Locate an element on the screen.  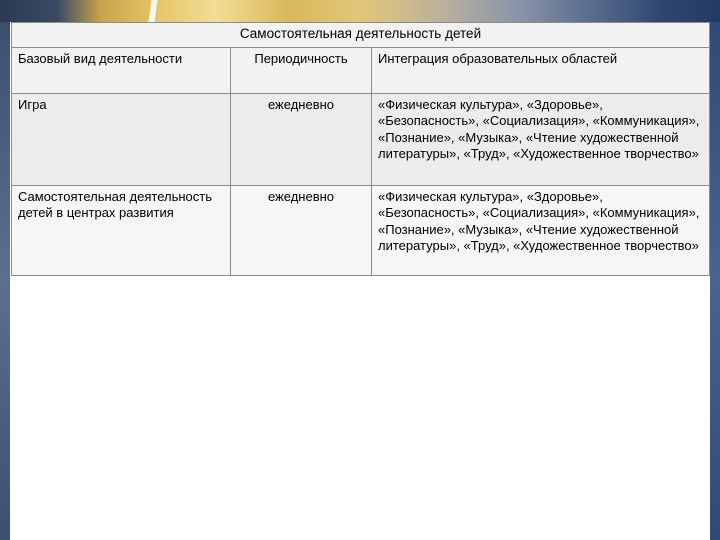
column-header-frequency: Периодичность is located at coordinates (301, 70).